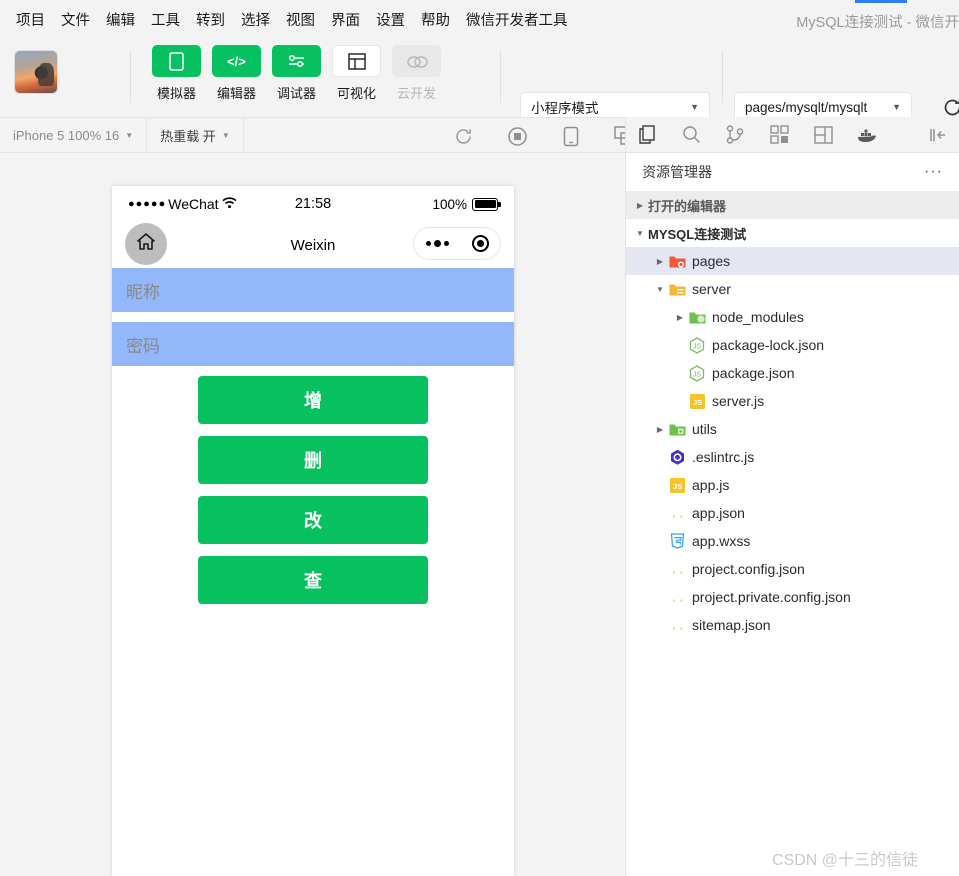 The width and height of the screenshot is (959, 876). I want to click on phone-preview-icon, so click(571, 136).